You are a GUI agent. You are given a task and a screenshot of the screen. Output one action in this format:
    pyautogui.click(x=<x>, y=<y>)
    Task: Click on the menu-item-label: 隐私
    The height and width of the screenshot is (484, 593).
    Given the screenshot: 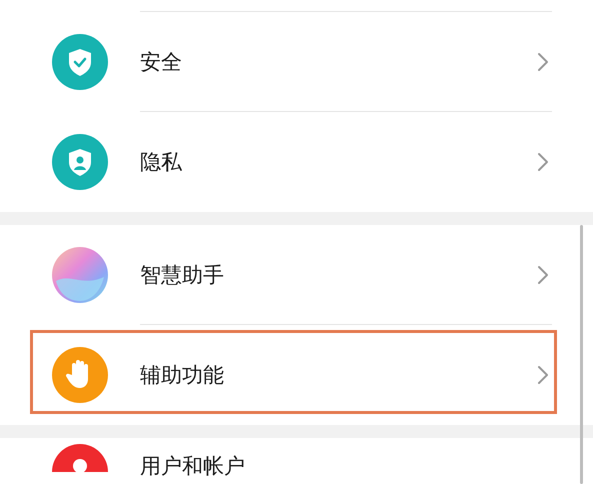 What is the action you would take?
    pyautogui.click(x=338, y=162)
    